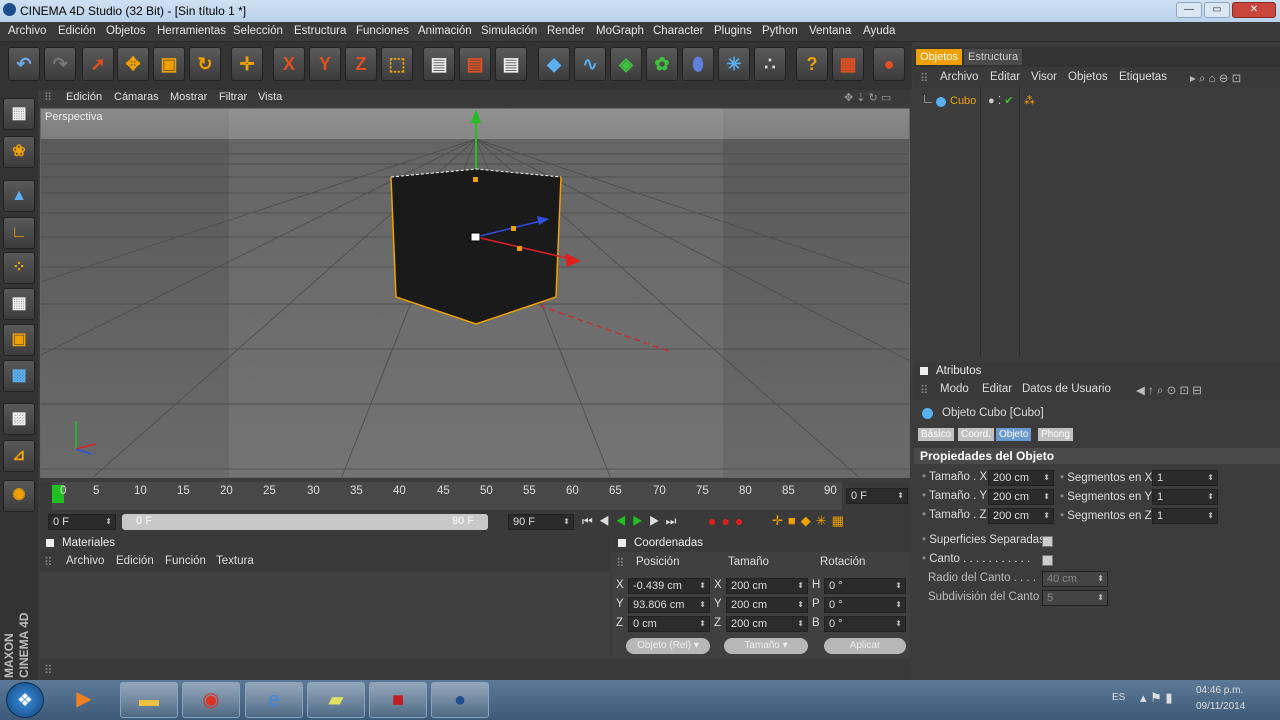 This screenshot has height=720, width=1280. I want to click on start-button: ❖, so click(25, 700).